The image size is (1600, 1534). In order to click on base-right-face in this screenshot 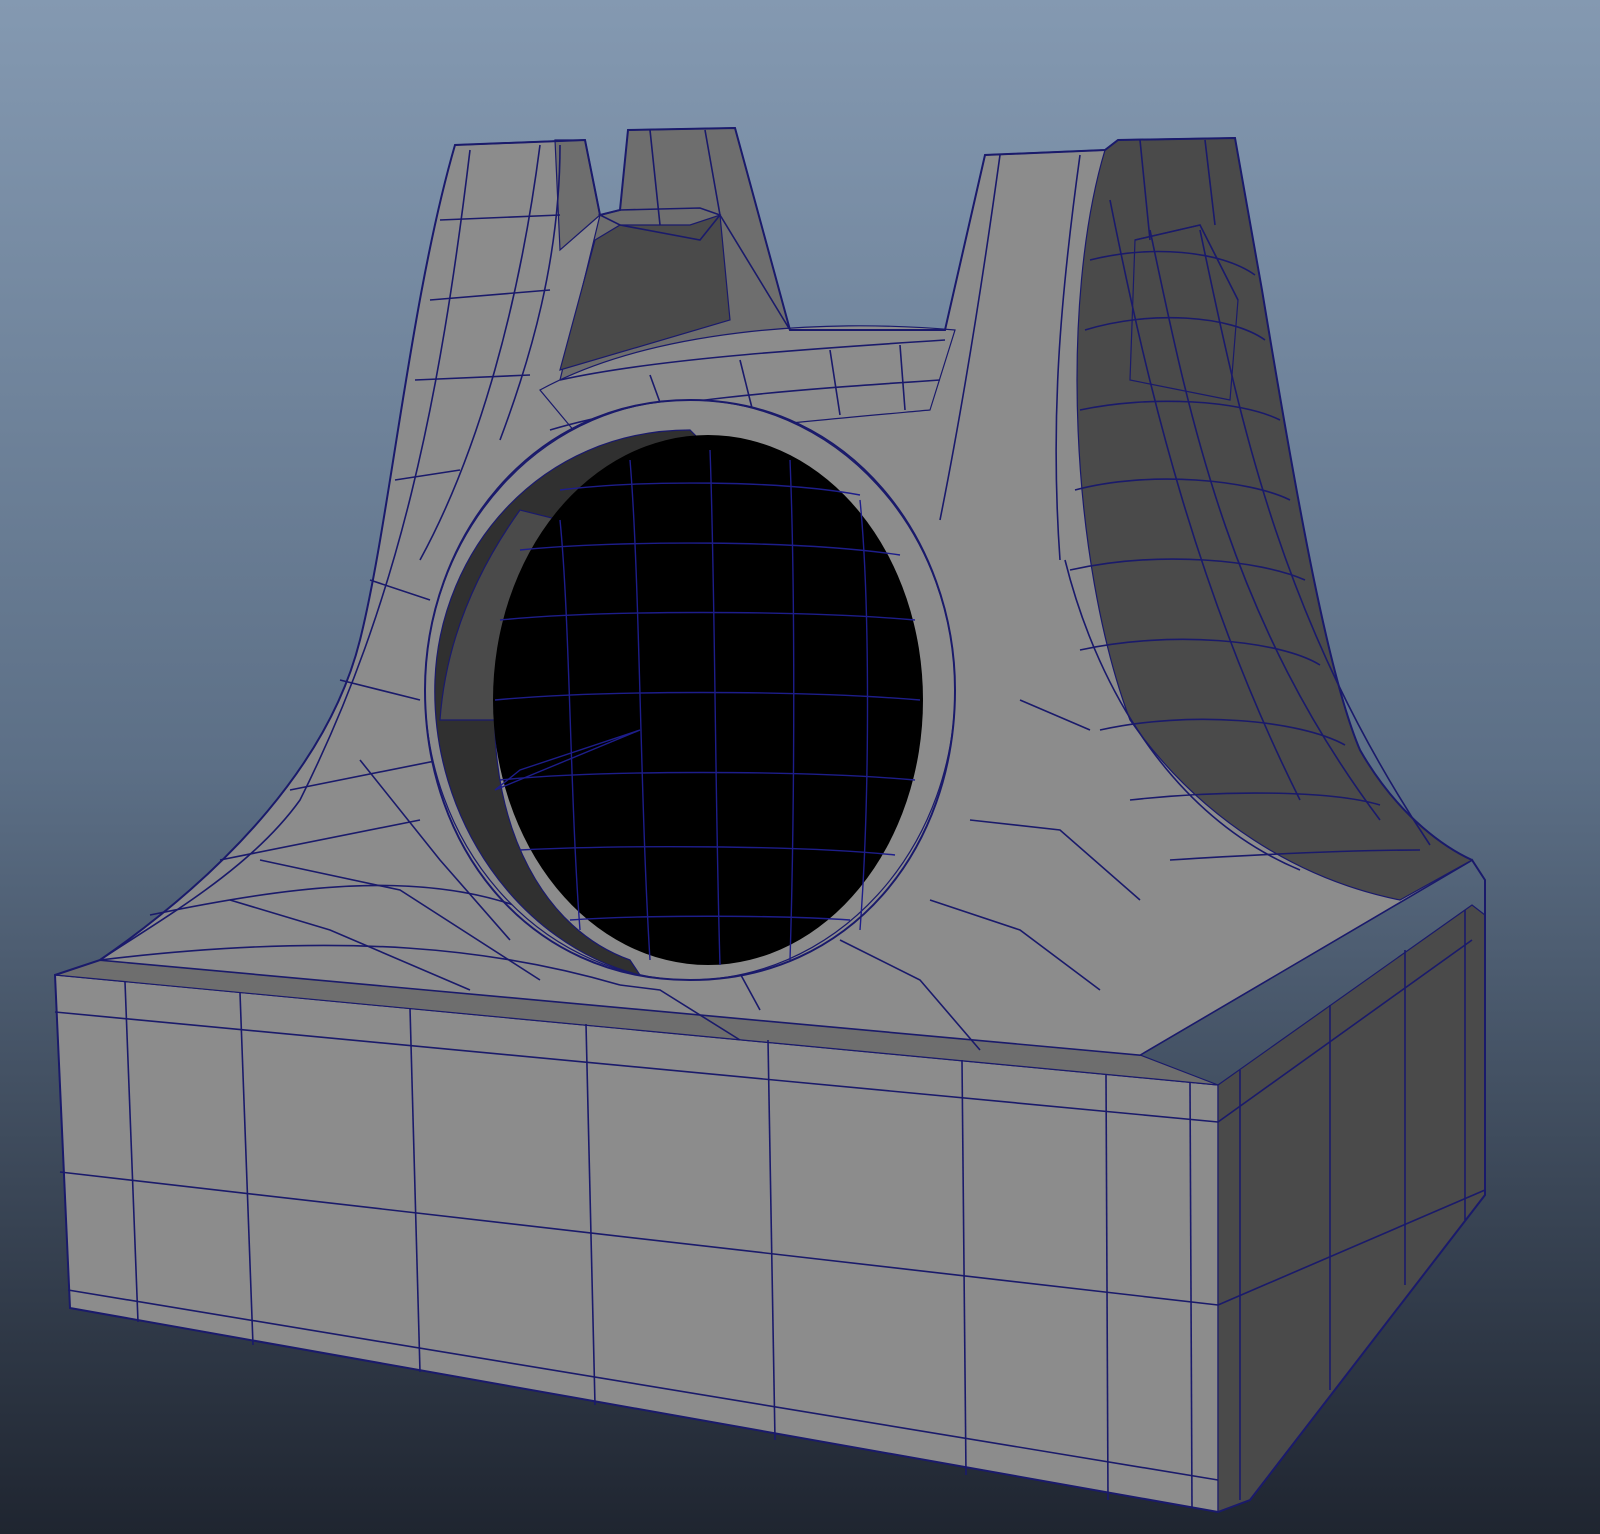, I will do `click(1351, 1208)`.